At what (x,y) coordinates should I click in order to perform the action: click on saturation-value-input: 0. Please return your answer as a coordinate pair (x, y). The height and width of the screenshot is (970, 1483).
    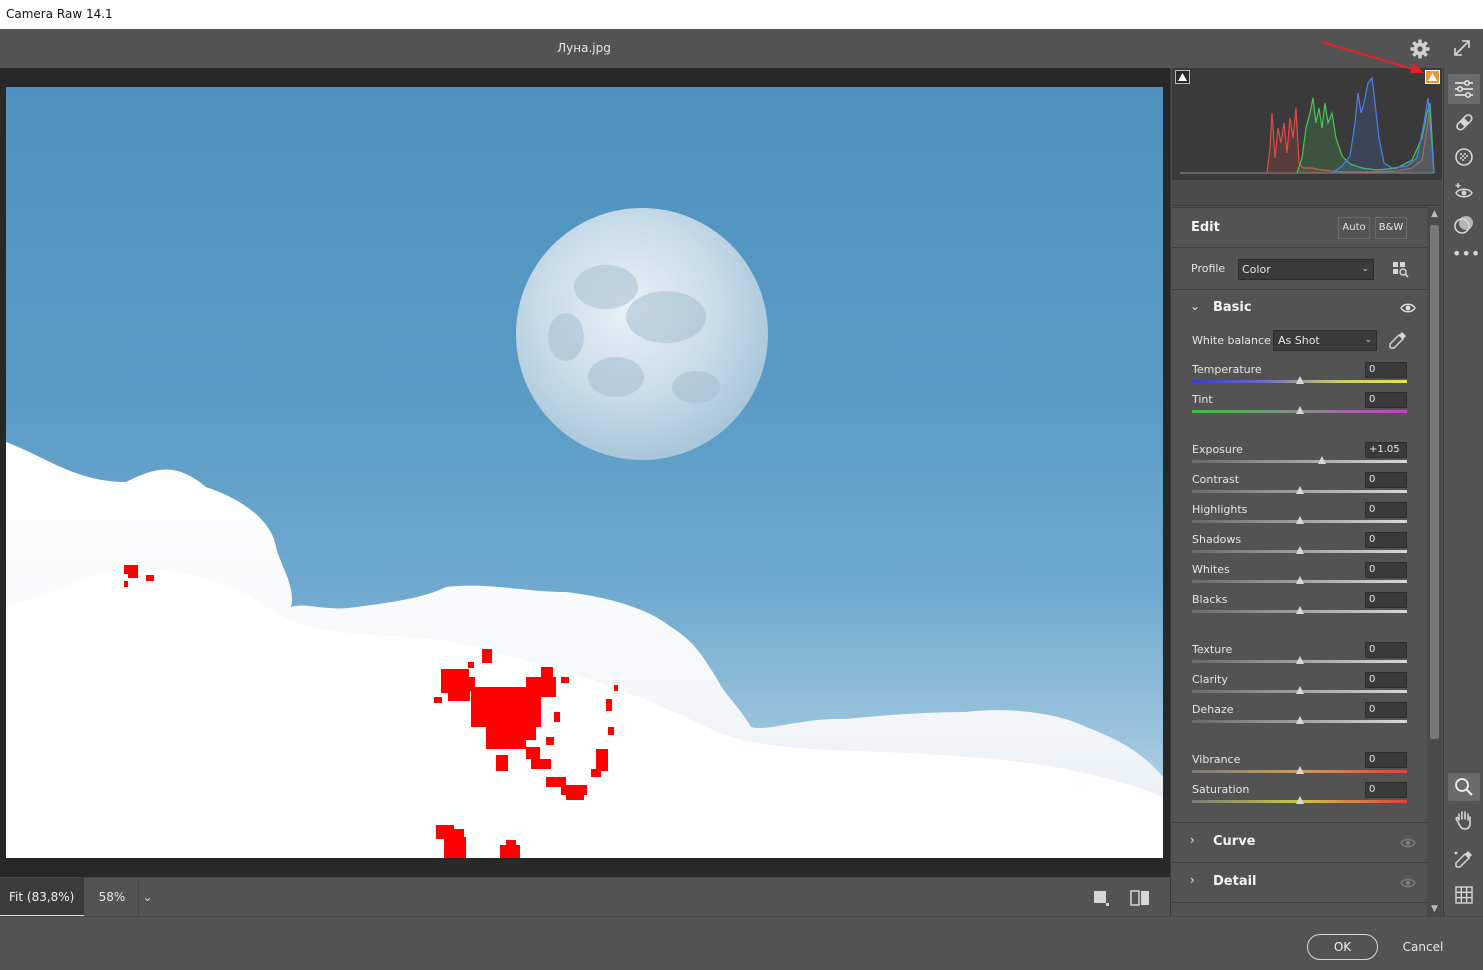
    Looking at the image, I should click on (1386, 790).